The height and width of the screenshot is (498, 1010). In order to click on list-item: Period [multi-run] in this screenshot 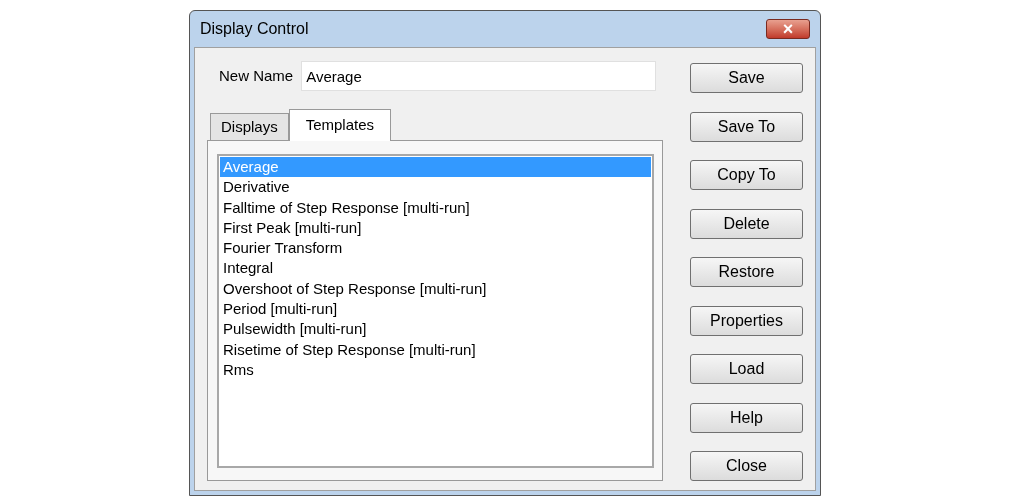, I will do `click(435, 309)`.